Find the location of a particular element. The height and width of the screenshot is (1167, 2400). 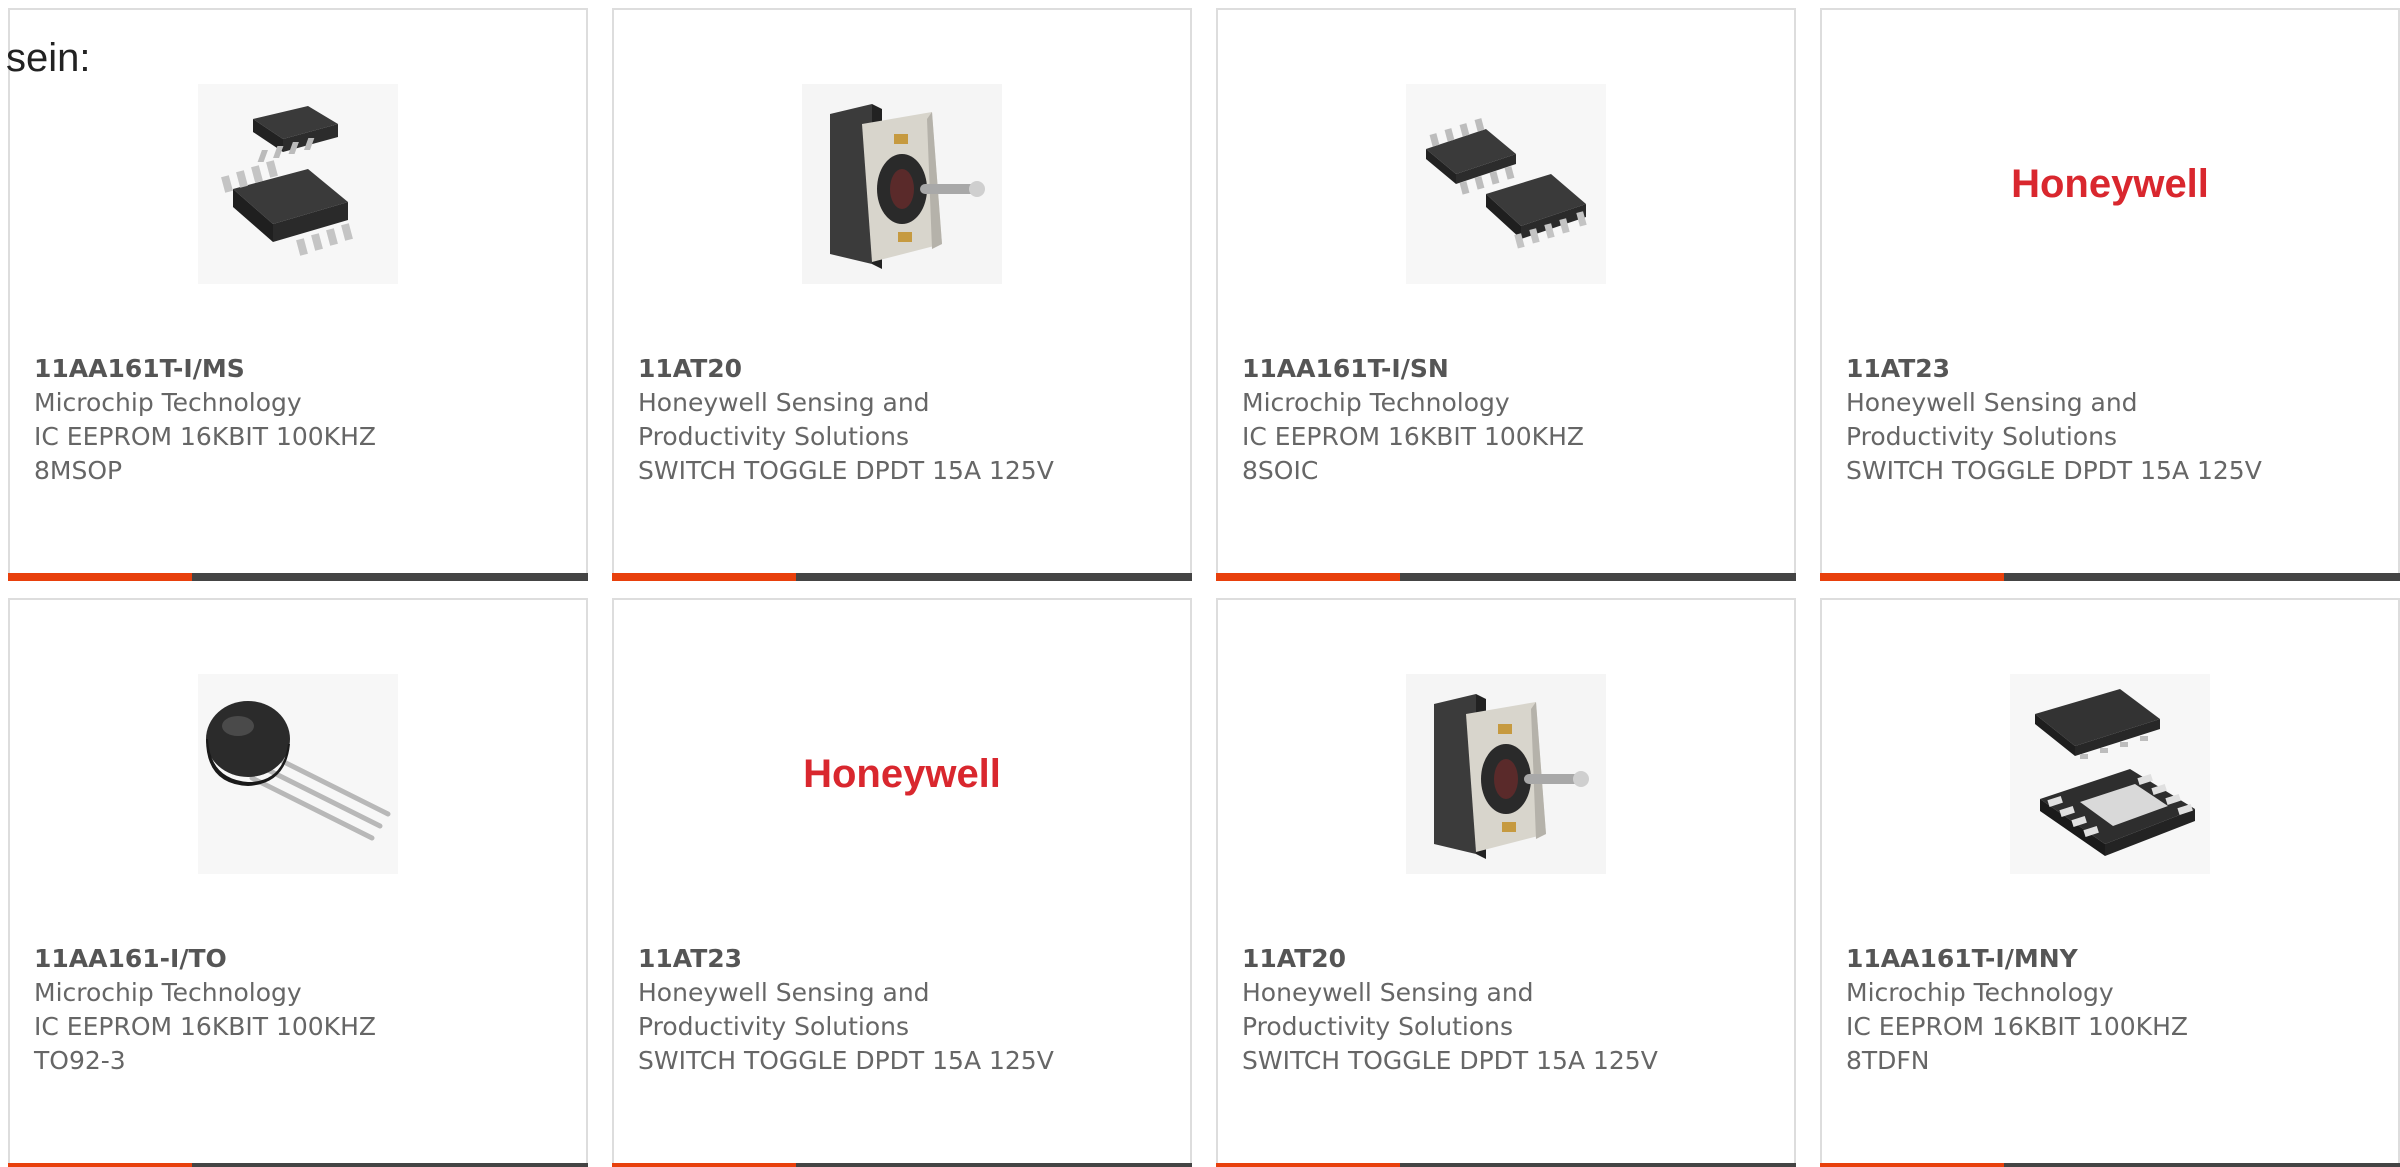

part-number: 11AA161-I/TO is located at coordinates (294, 959).